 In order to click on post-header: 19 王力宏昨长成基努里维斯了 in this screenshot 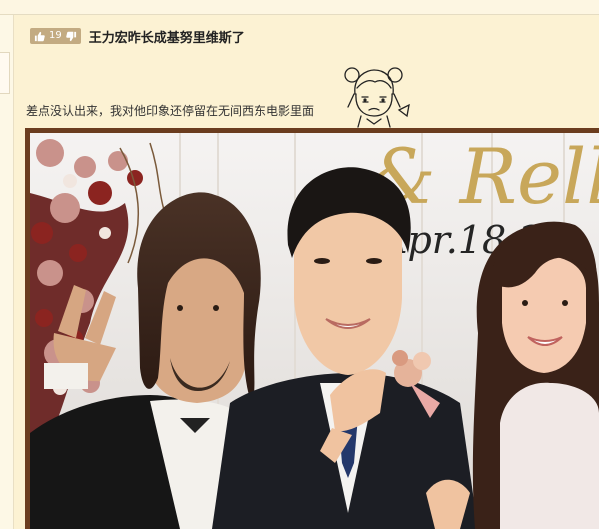, I will do `click(137, 36)`.